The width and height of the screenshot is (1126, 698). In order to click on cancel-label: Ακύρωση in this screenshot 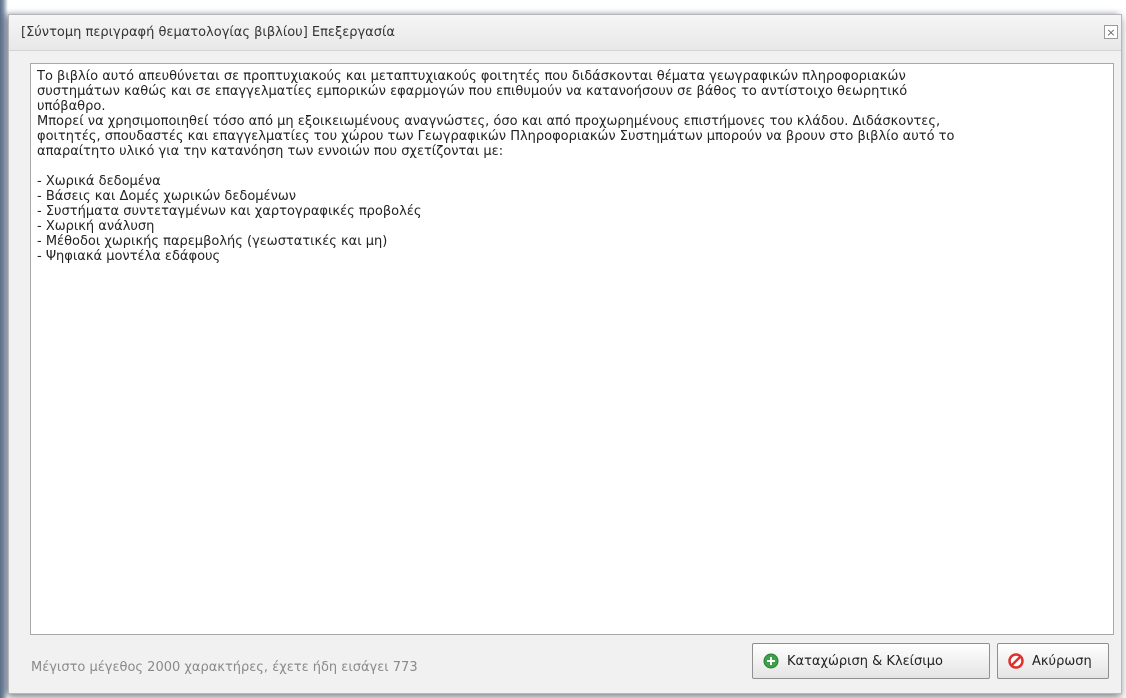, I will do `click(1062, 661)`.